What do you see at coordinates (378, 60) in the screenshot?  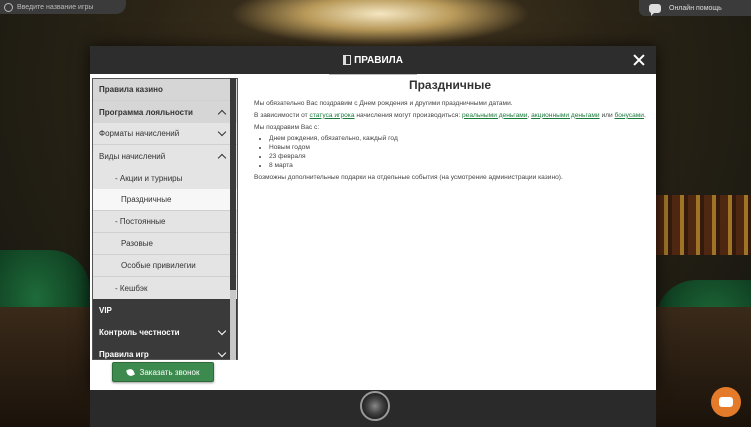 I see `modal-title: ПРАВИЛА` at bounding box center [378, 60].